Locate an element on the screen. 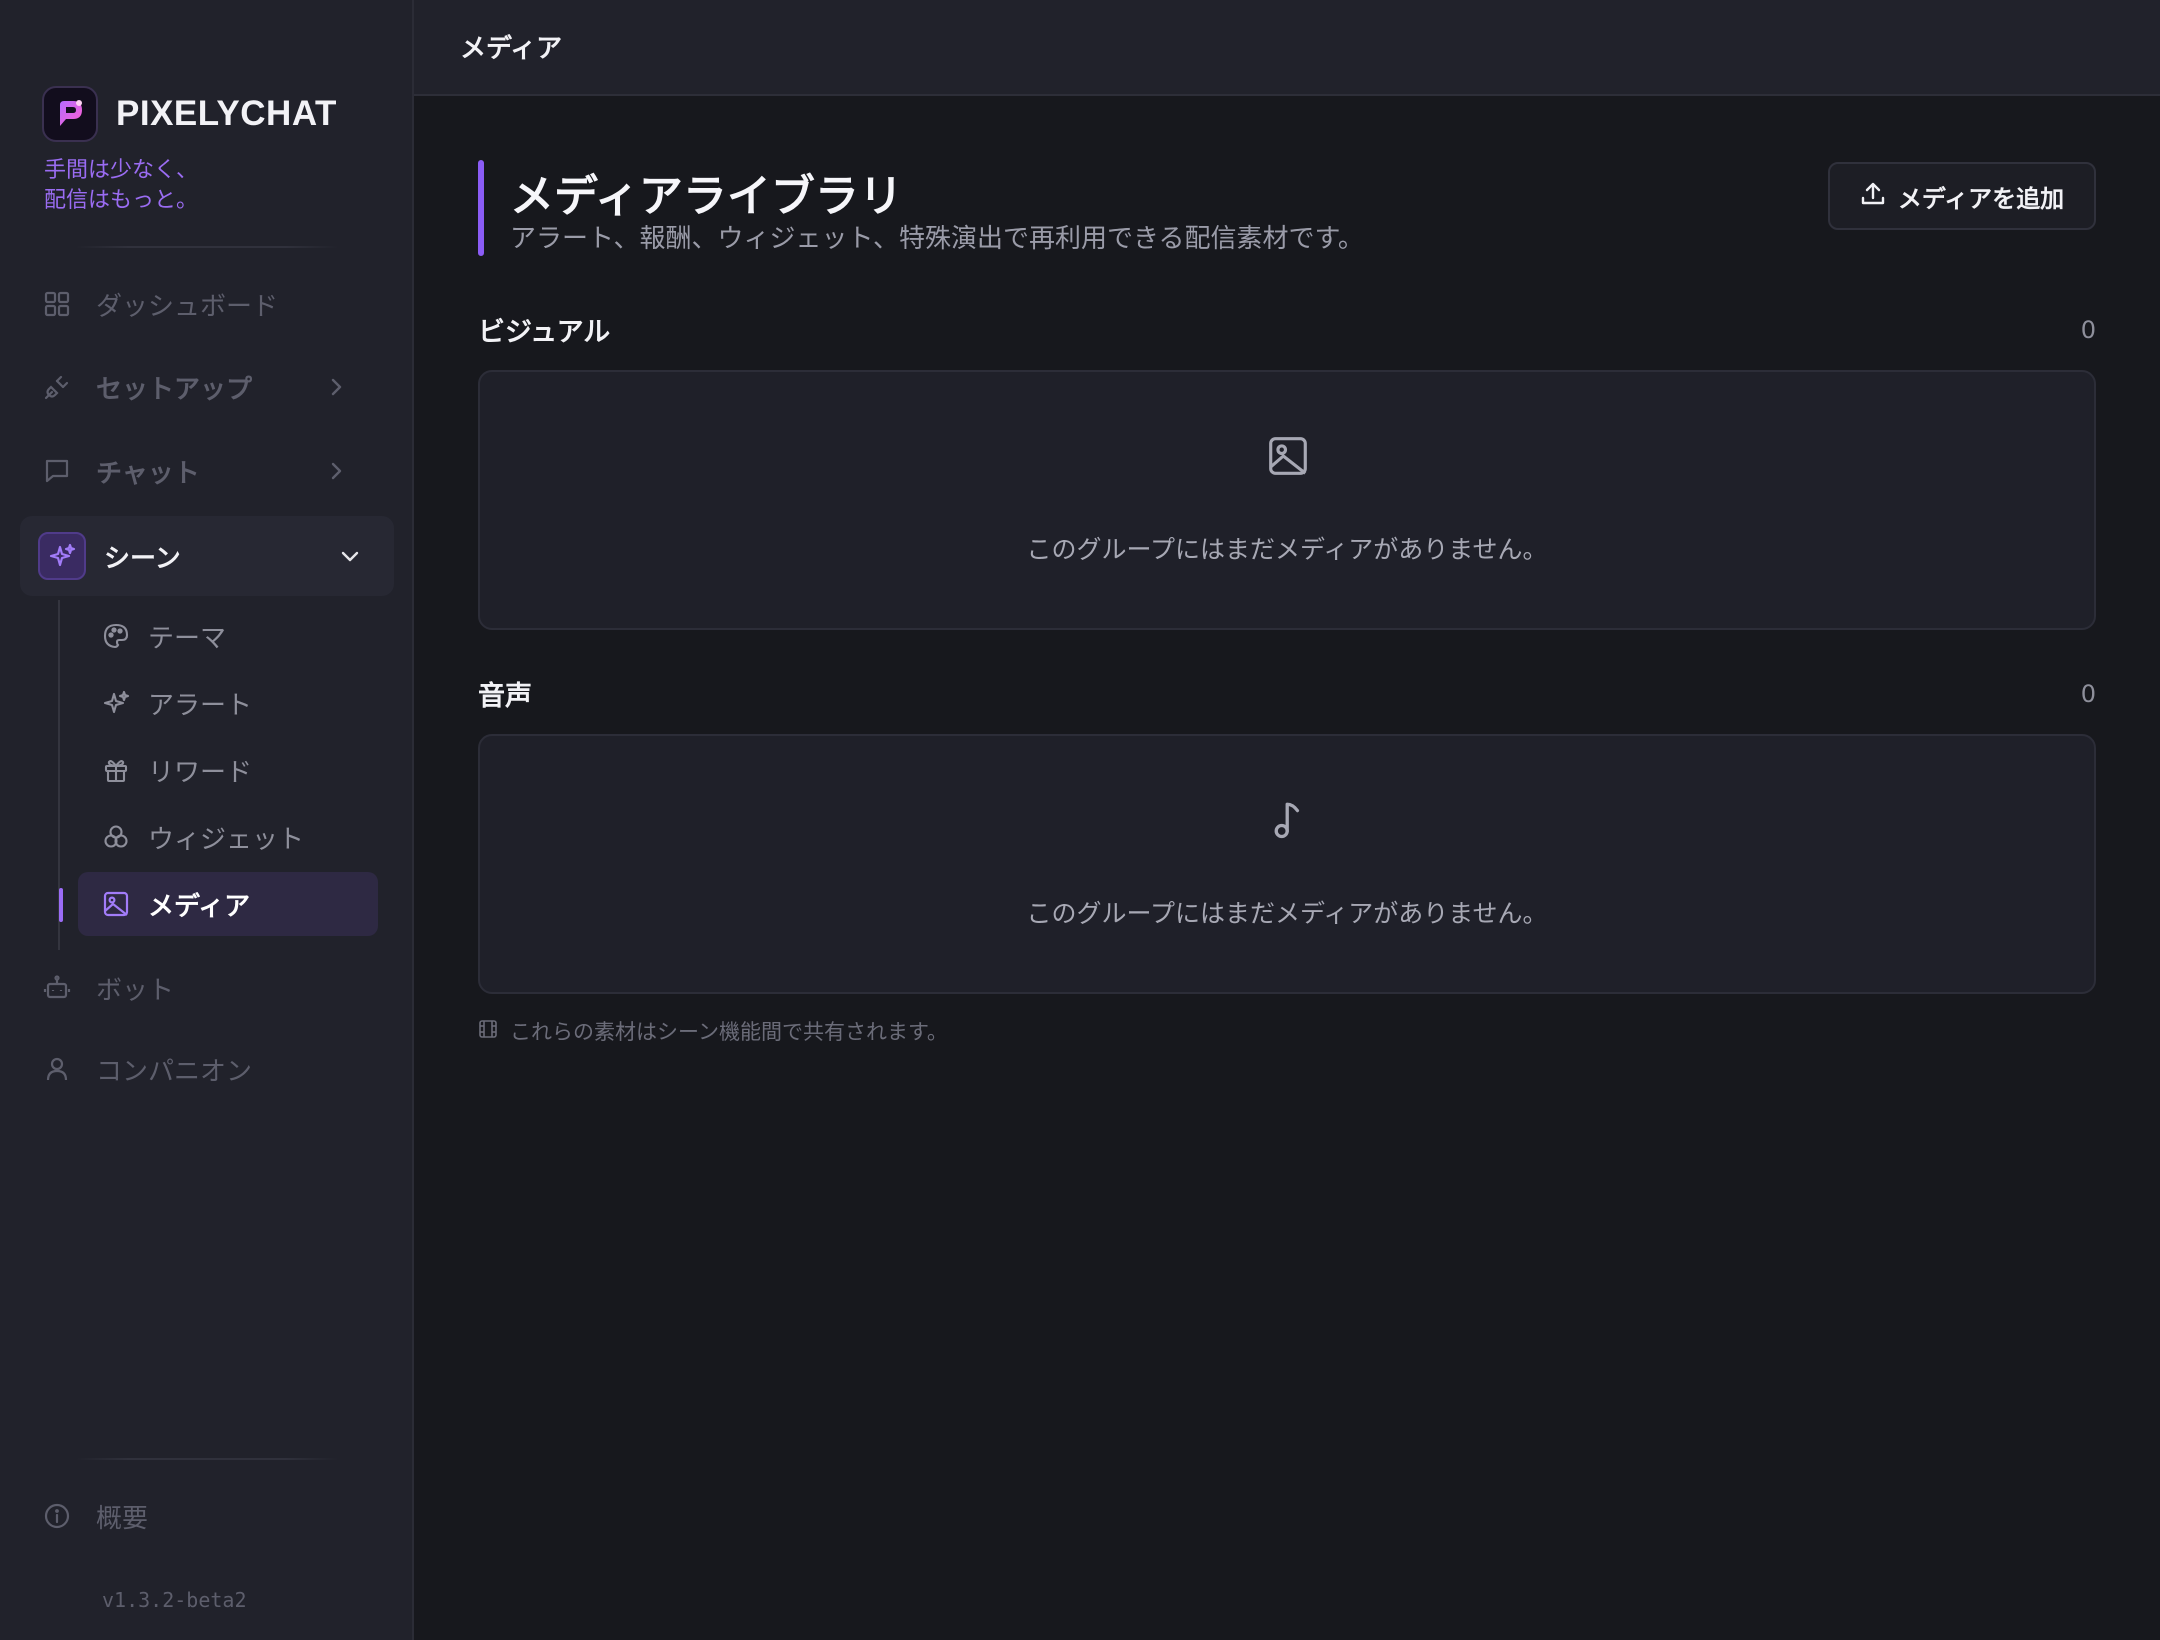 This screenshot has width=2160, height=1640. plug-icon is located at coordinates (57, 387).